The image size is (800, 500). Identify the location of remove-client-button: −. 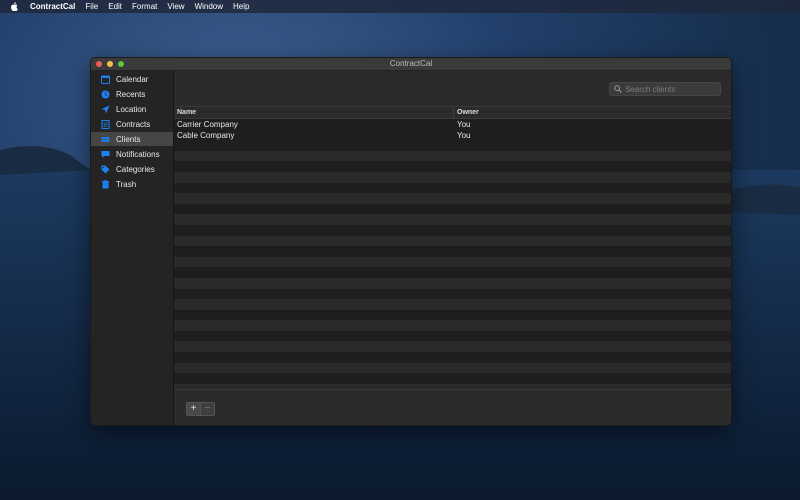
(207, 409).